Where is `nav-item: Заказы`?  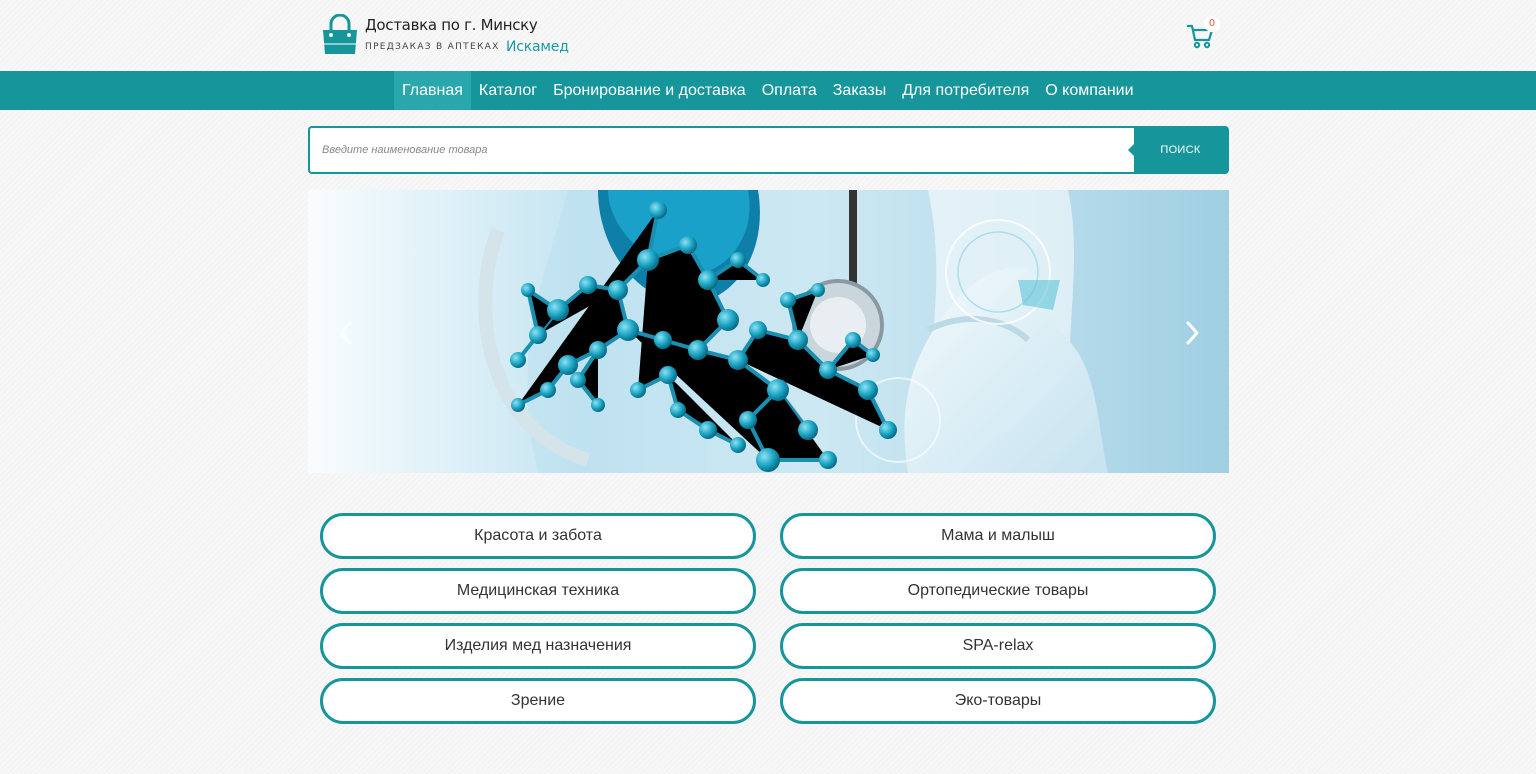 nav-item: Заказы is located at coordinates (859, 90).